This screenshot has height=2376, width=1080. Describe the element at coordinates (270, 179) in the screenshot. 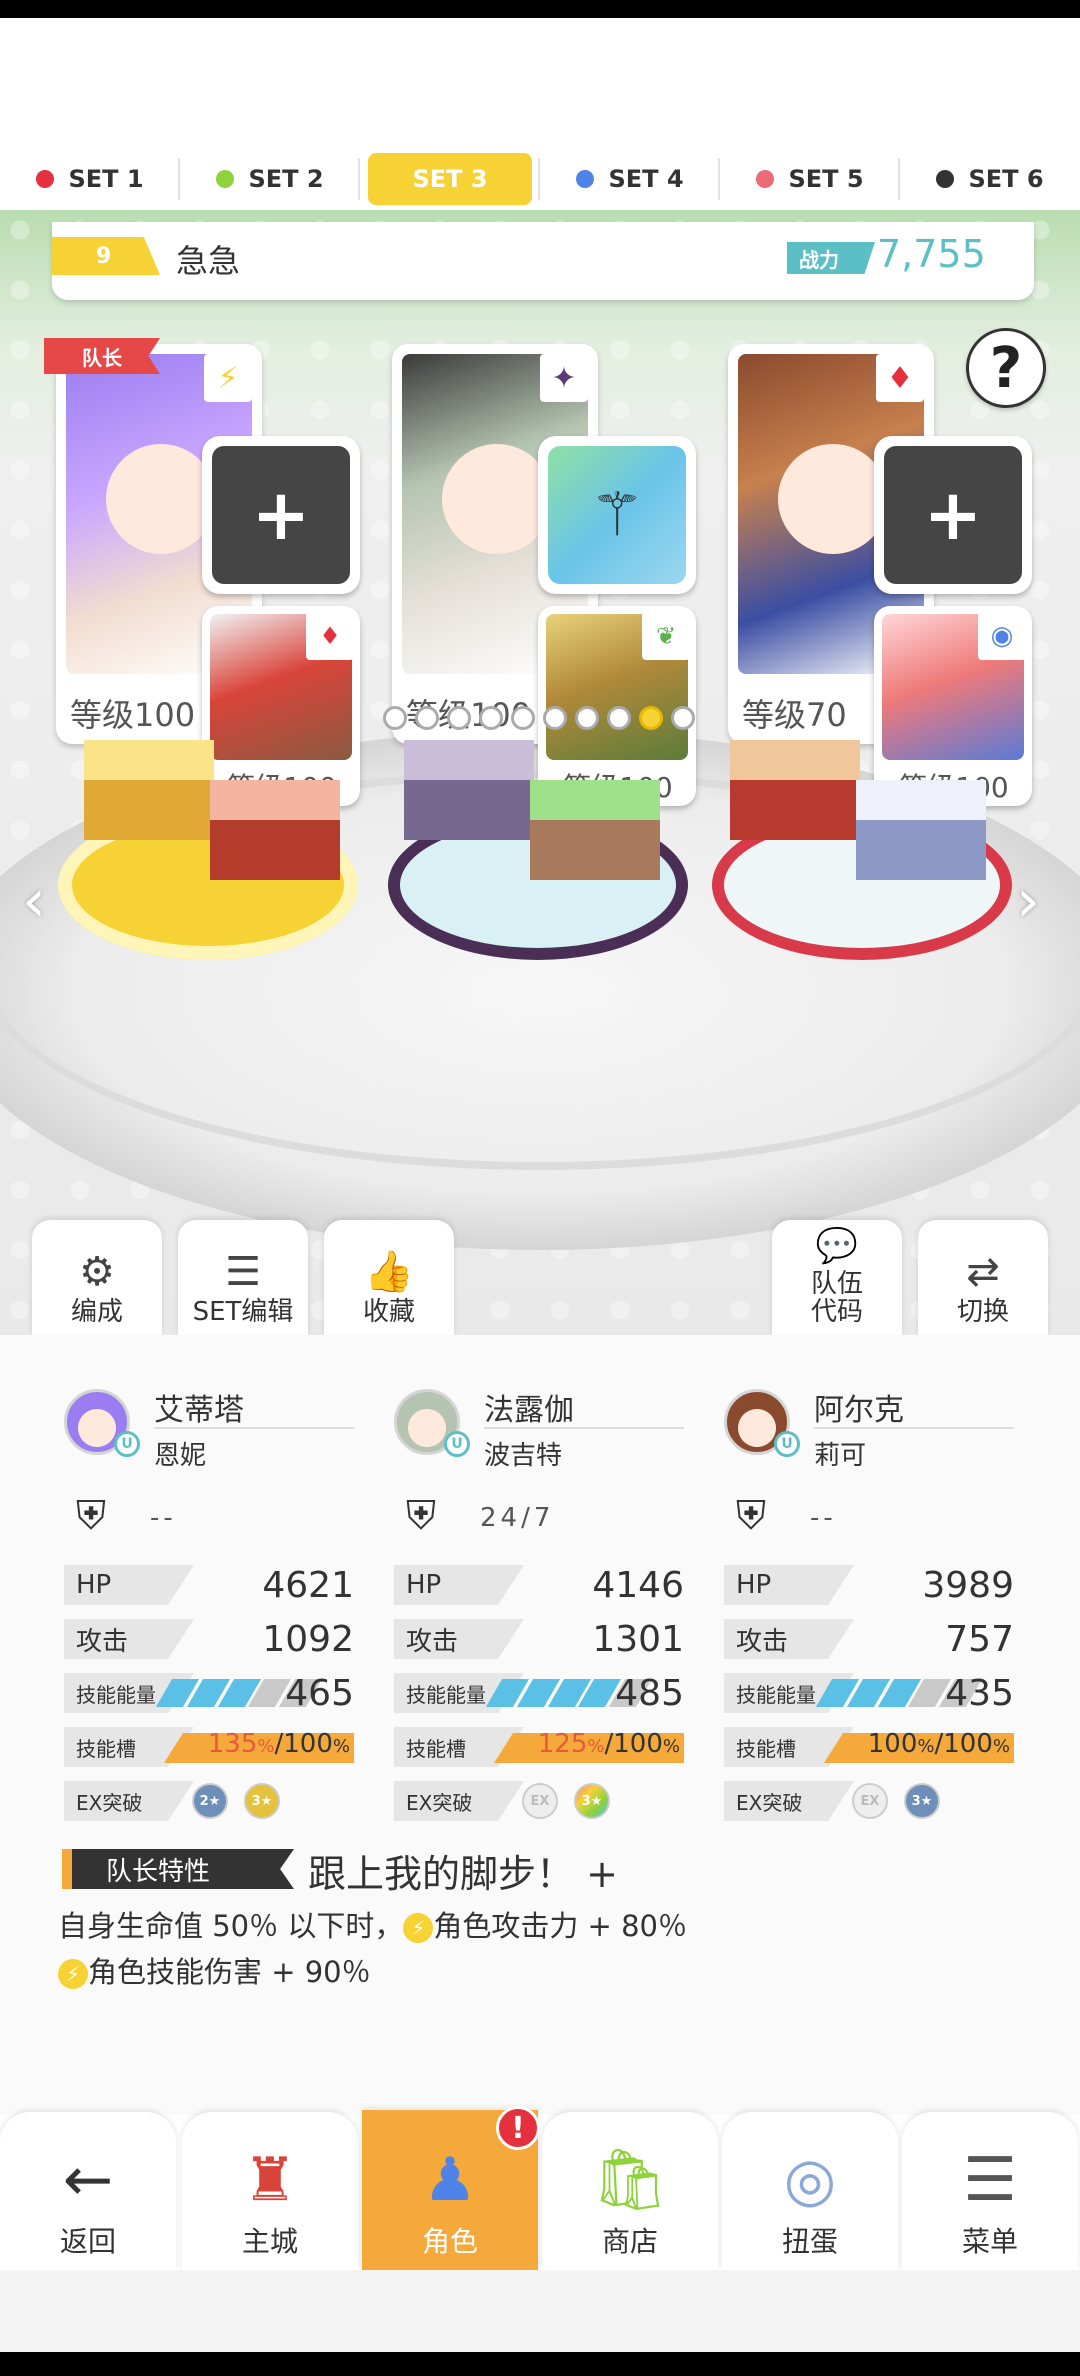

I see `tab-set-2: SET 2` at that location.